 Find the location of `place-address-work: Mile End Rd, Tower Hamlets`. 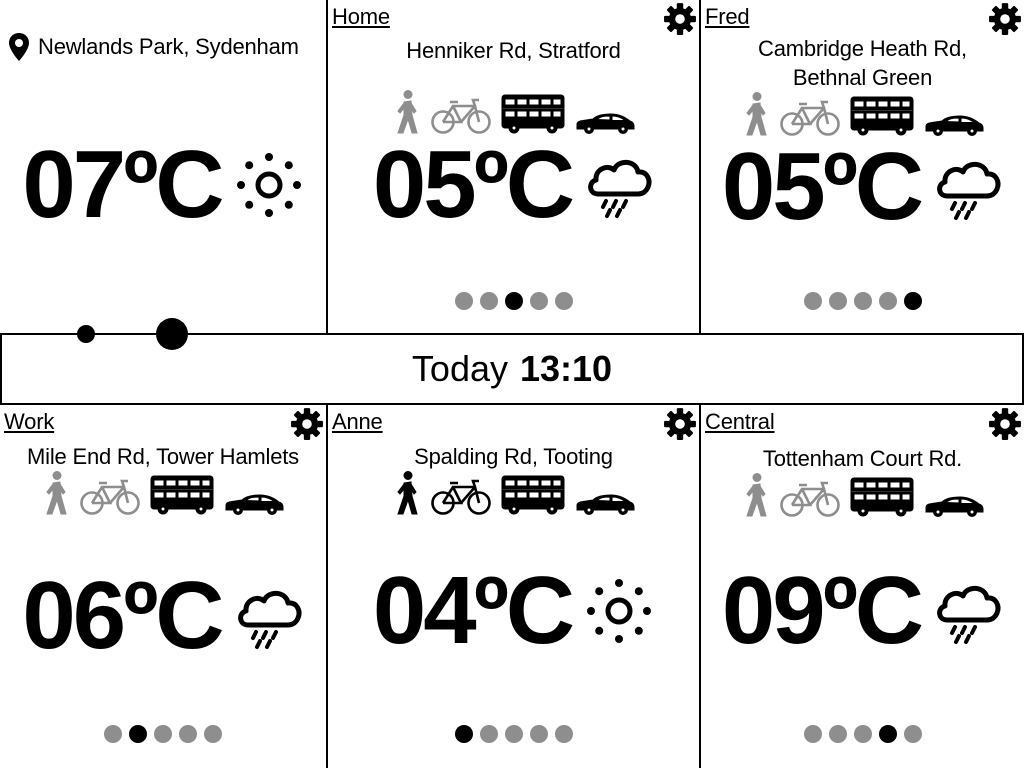

place-address-work: Mile End Rd, Tower Hamlets is located at coordinates (163, 456).